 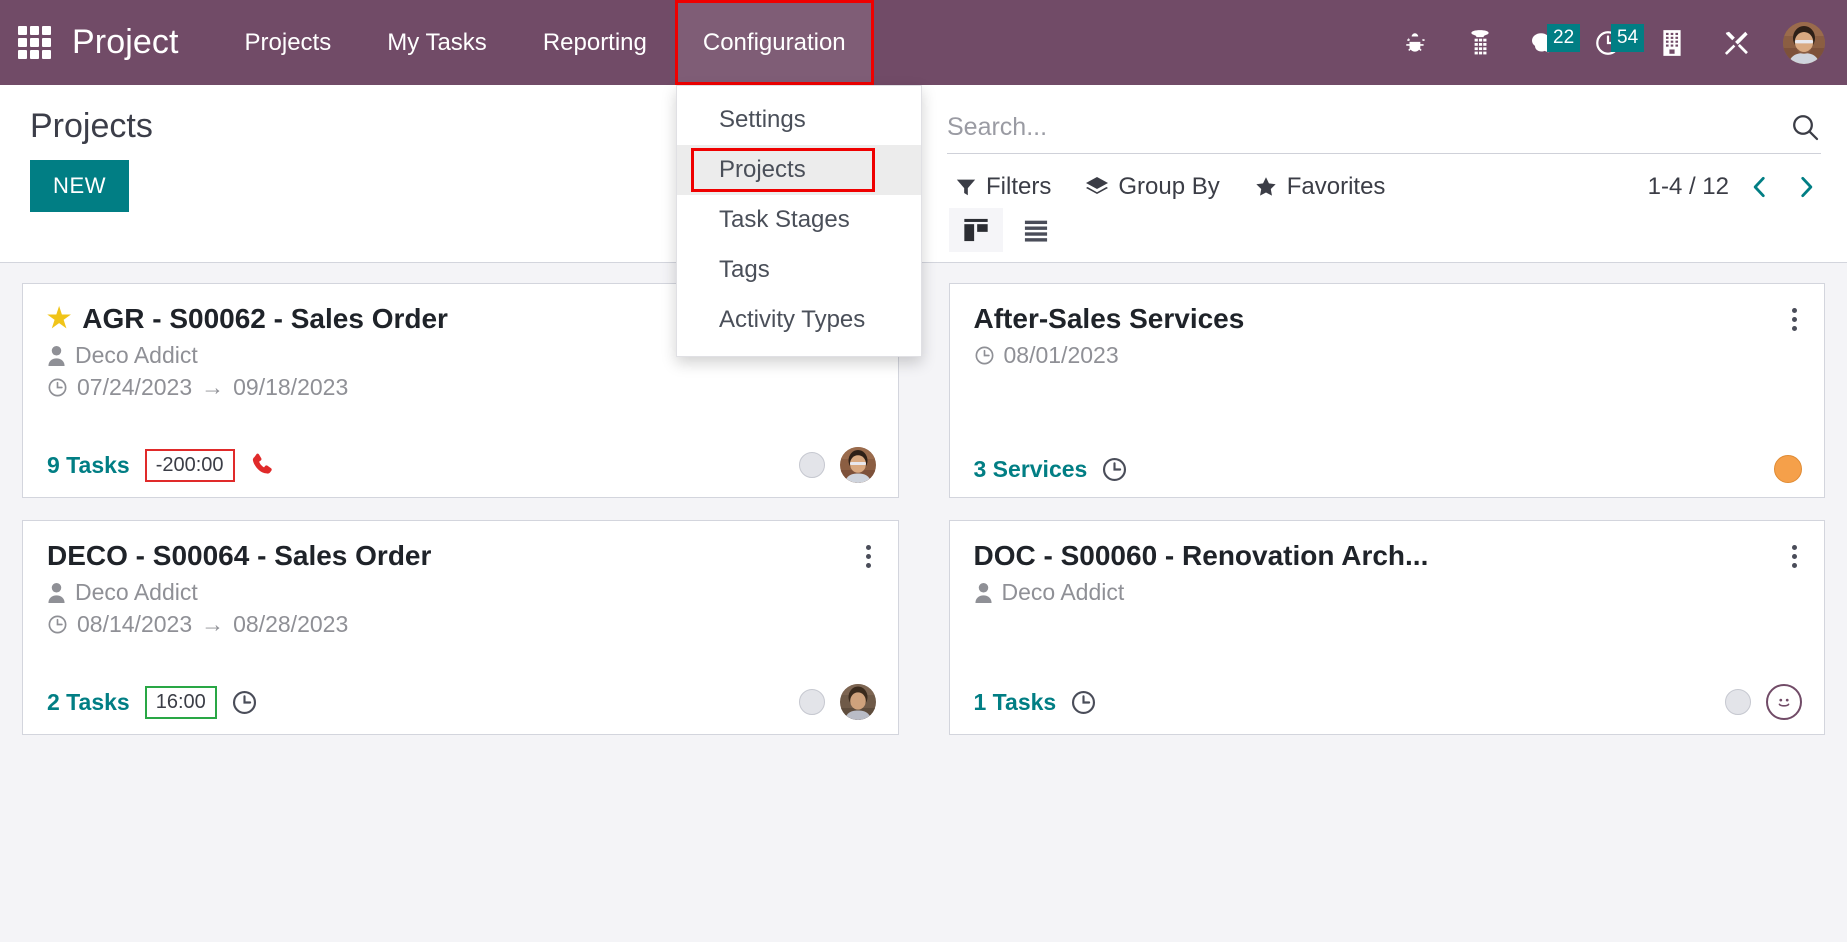 What do you see at coordinates (1416, 43) in the screenshot?
I see `bug-icon` at bounding box center [1416, 43].